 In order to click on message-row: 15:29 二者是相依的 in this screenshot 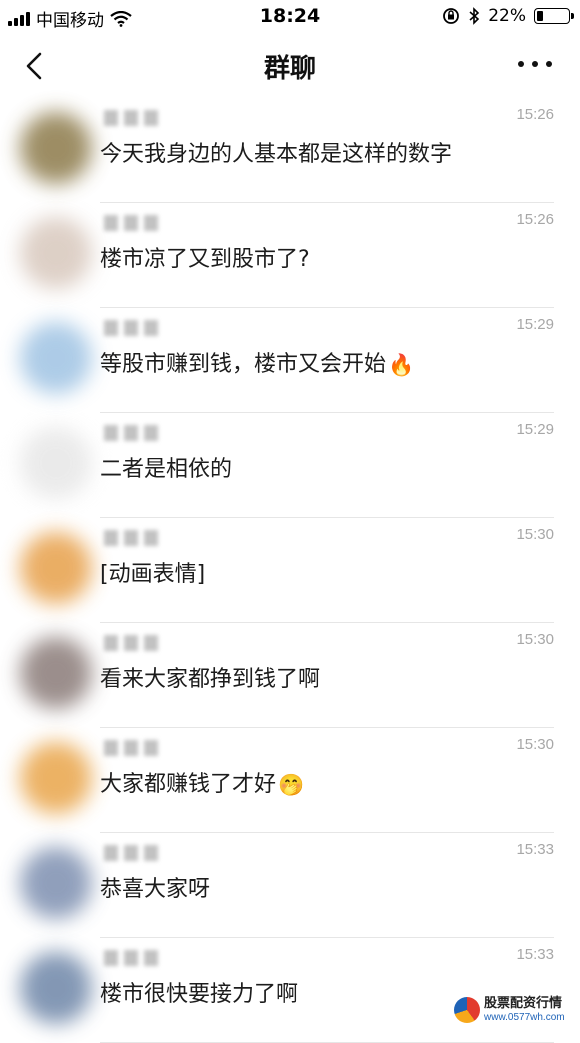, I will do `click(290, 465)`.